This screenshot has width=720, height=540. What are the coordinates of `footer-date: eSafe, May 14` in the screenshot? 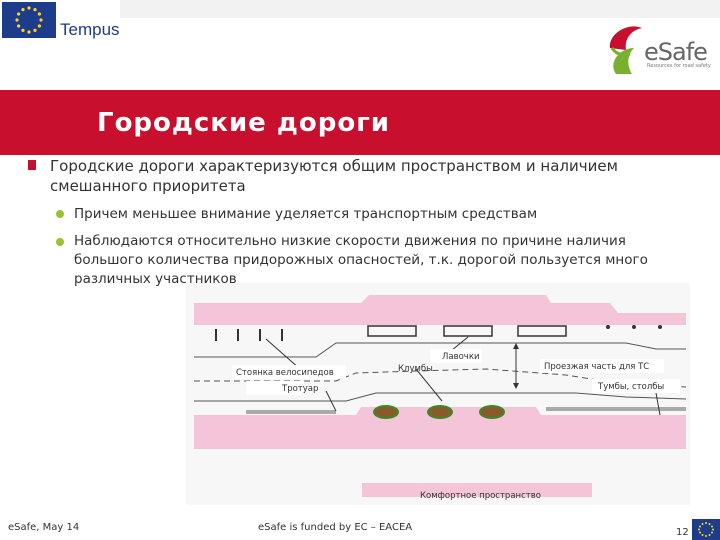 It's located at (44, 527).